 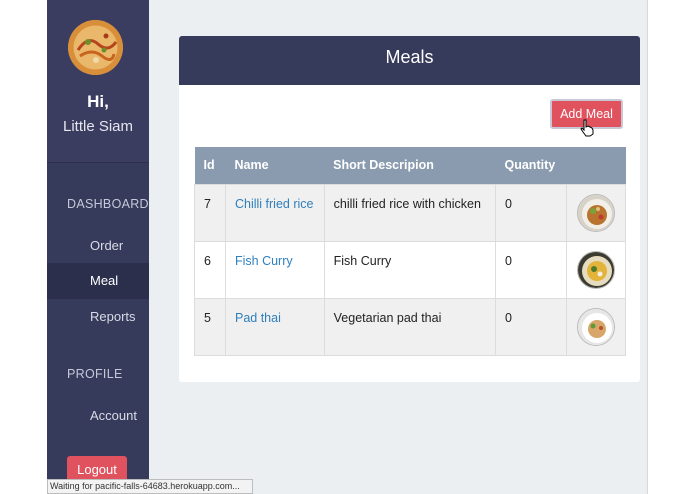 What do you see at coordinates (95, 47) in the screenshot?
I see `restaurant-avatar` at bounding box center [95, 47].